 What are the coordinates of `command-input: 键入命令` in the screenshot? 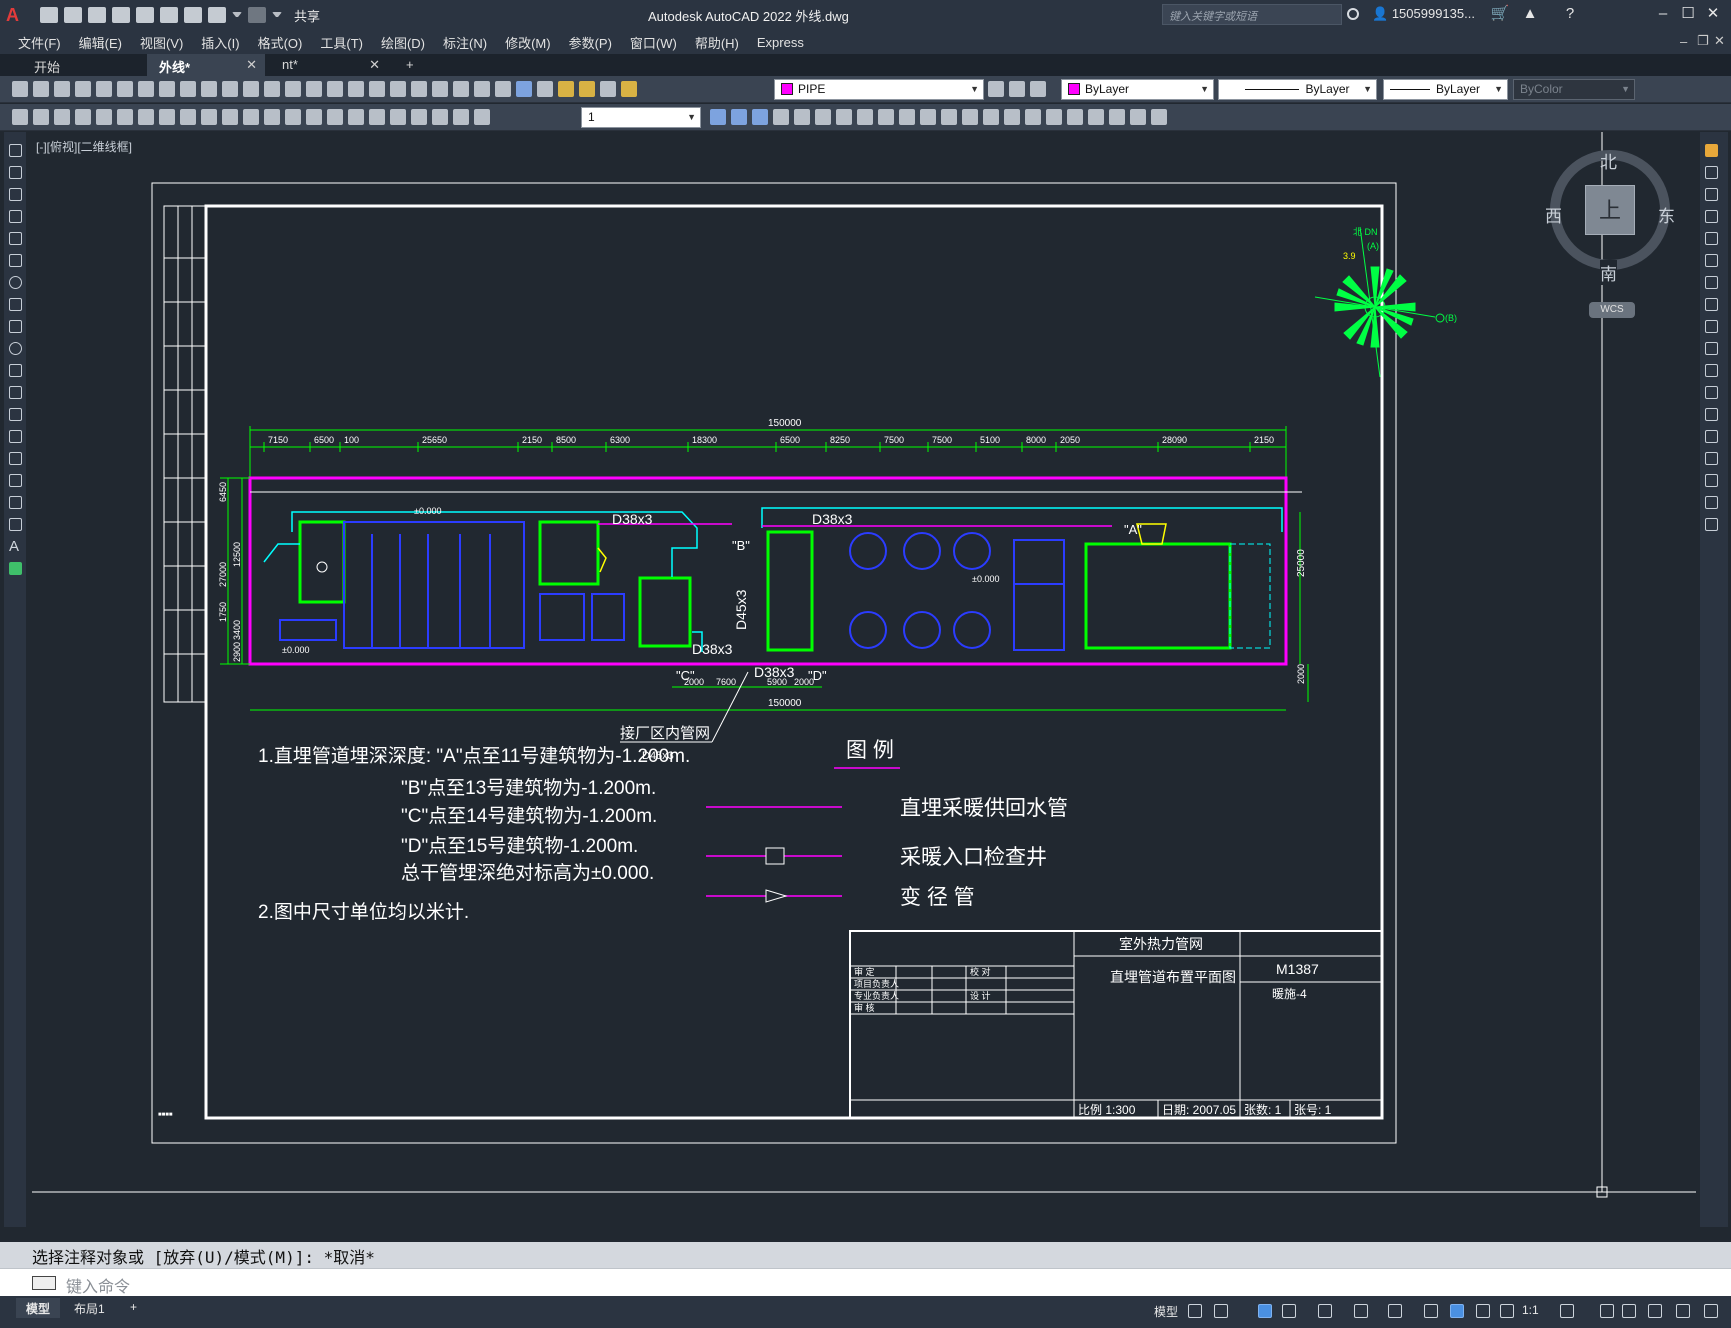 It's located at (865, 1282).